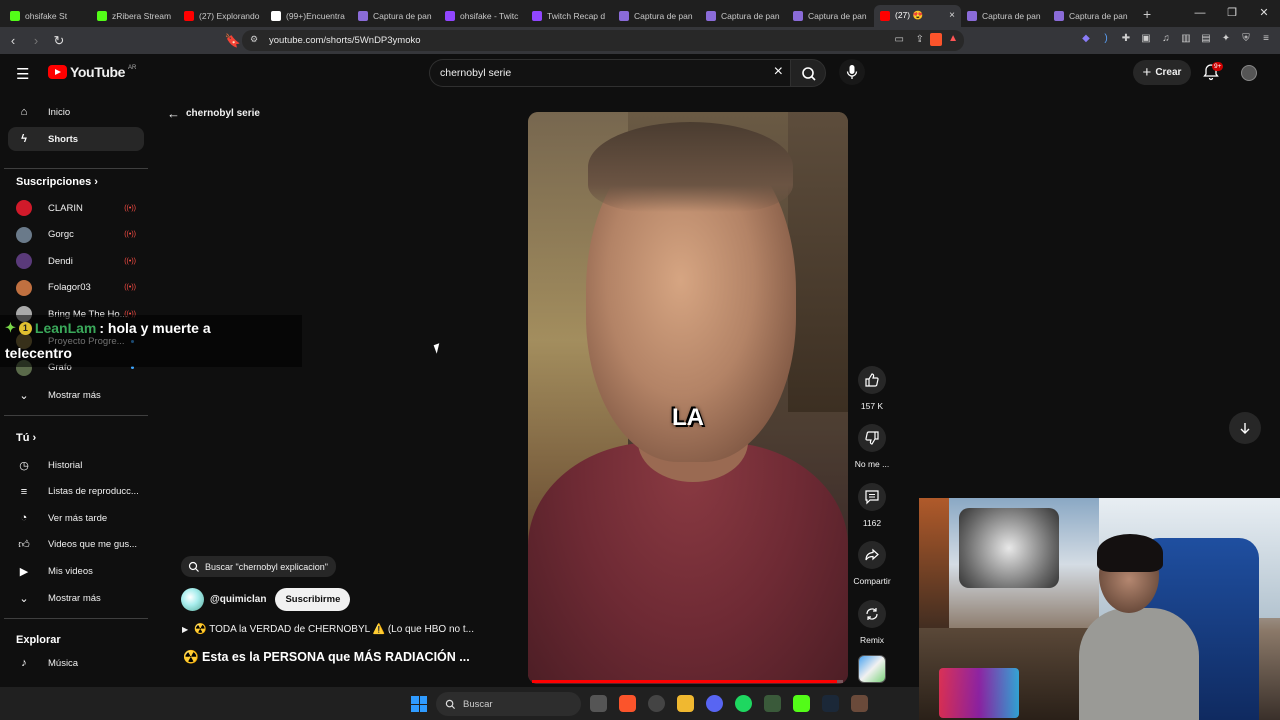 The image size is (1280, 720). Describe the element at coordinates (917, 15) in the screenshot. I see `browser-tab: (27) 😍 ×` at that location.